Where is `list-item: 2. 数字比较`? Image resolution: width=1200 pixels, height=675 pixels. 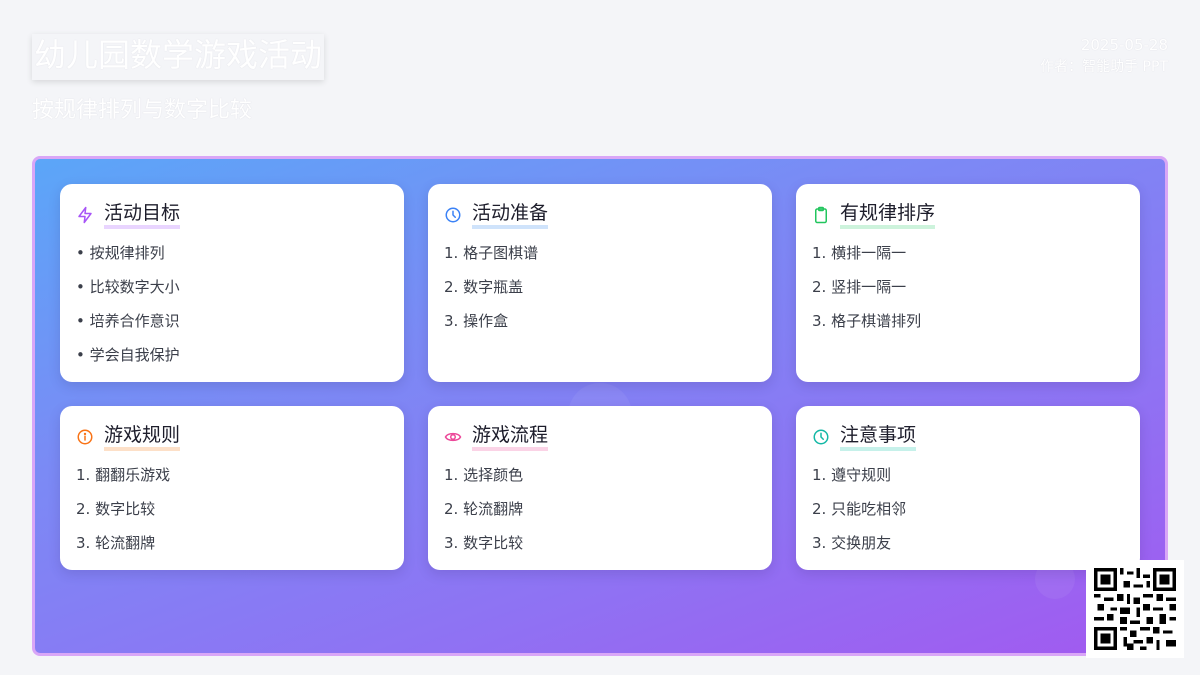 list-item: 2. 数字比较 is located at coordinates (116, 509).